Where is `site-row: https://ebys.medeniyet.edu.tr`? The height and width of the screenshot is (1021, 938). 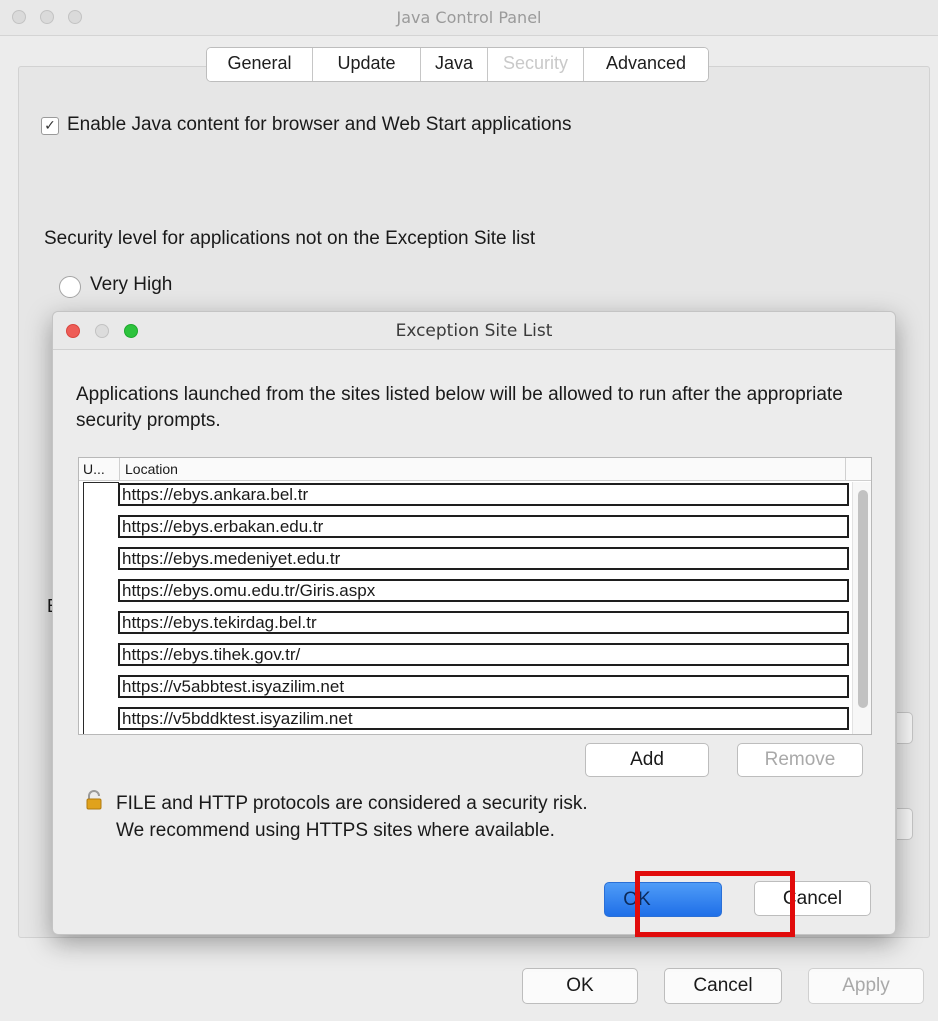 site-row: https://ebys.medeniyet.edu.tr is located at coordinates (483, 558).